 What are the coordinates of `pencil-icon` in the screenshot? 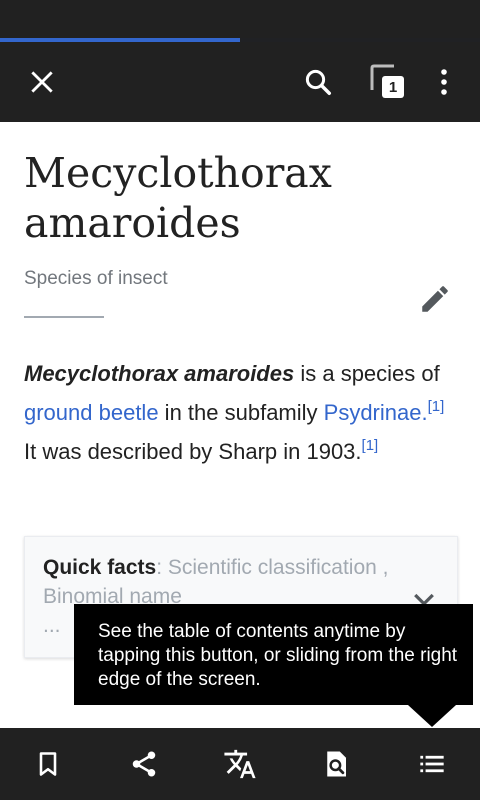 It's located at (435, 299).